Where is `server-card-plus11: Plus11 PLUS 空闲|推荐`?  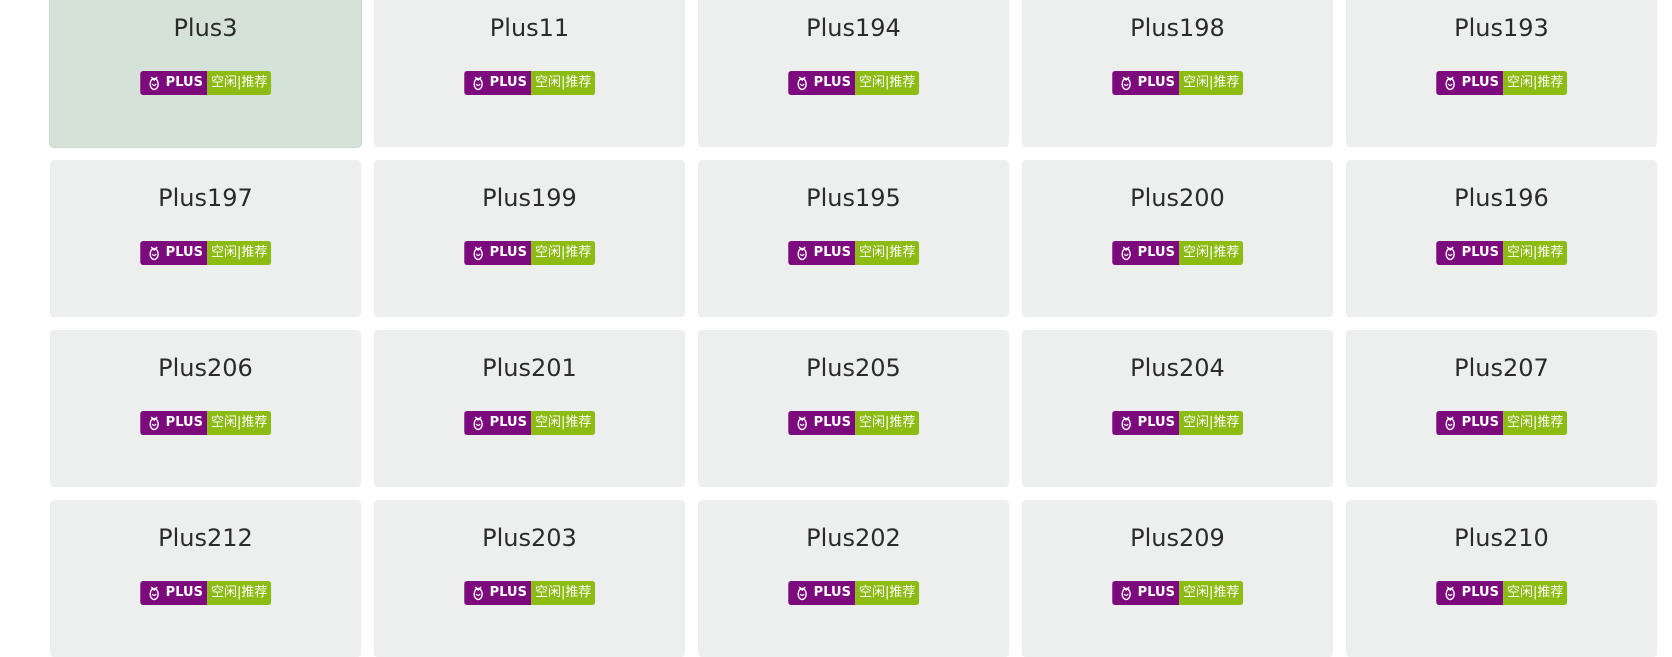
server-card-plus11: Plus11 PLUS 空闲|推荐 is located at coordinates (529, 73).